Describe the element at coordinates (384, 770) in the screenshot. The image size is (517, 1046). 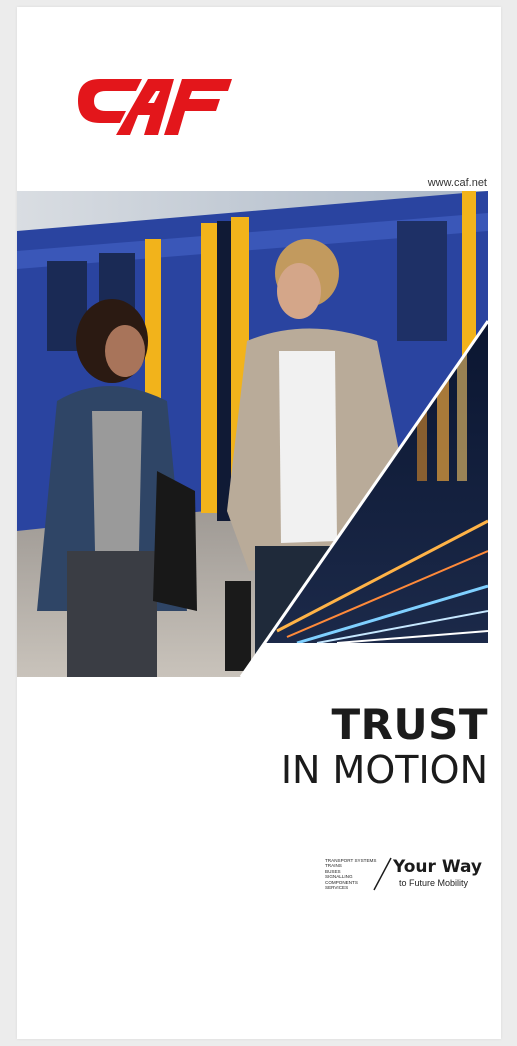
I see `headline-line2: IN MOTION` at that location.